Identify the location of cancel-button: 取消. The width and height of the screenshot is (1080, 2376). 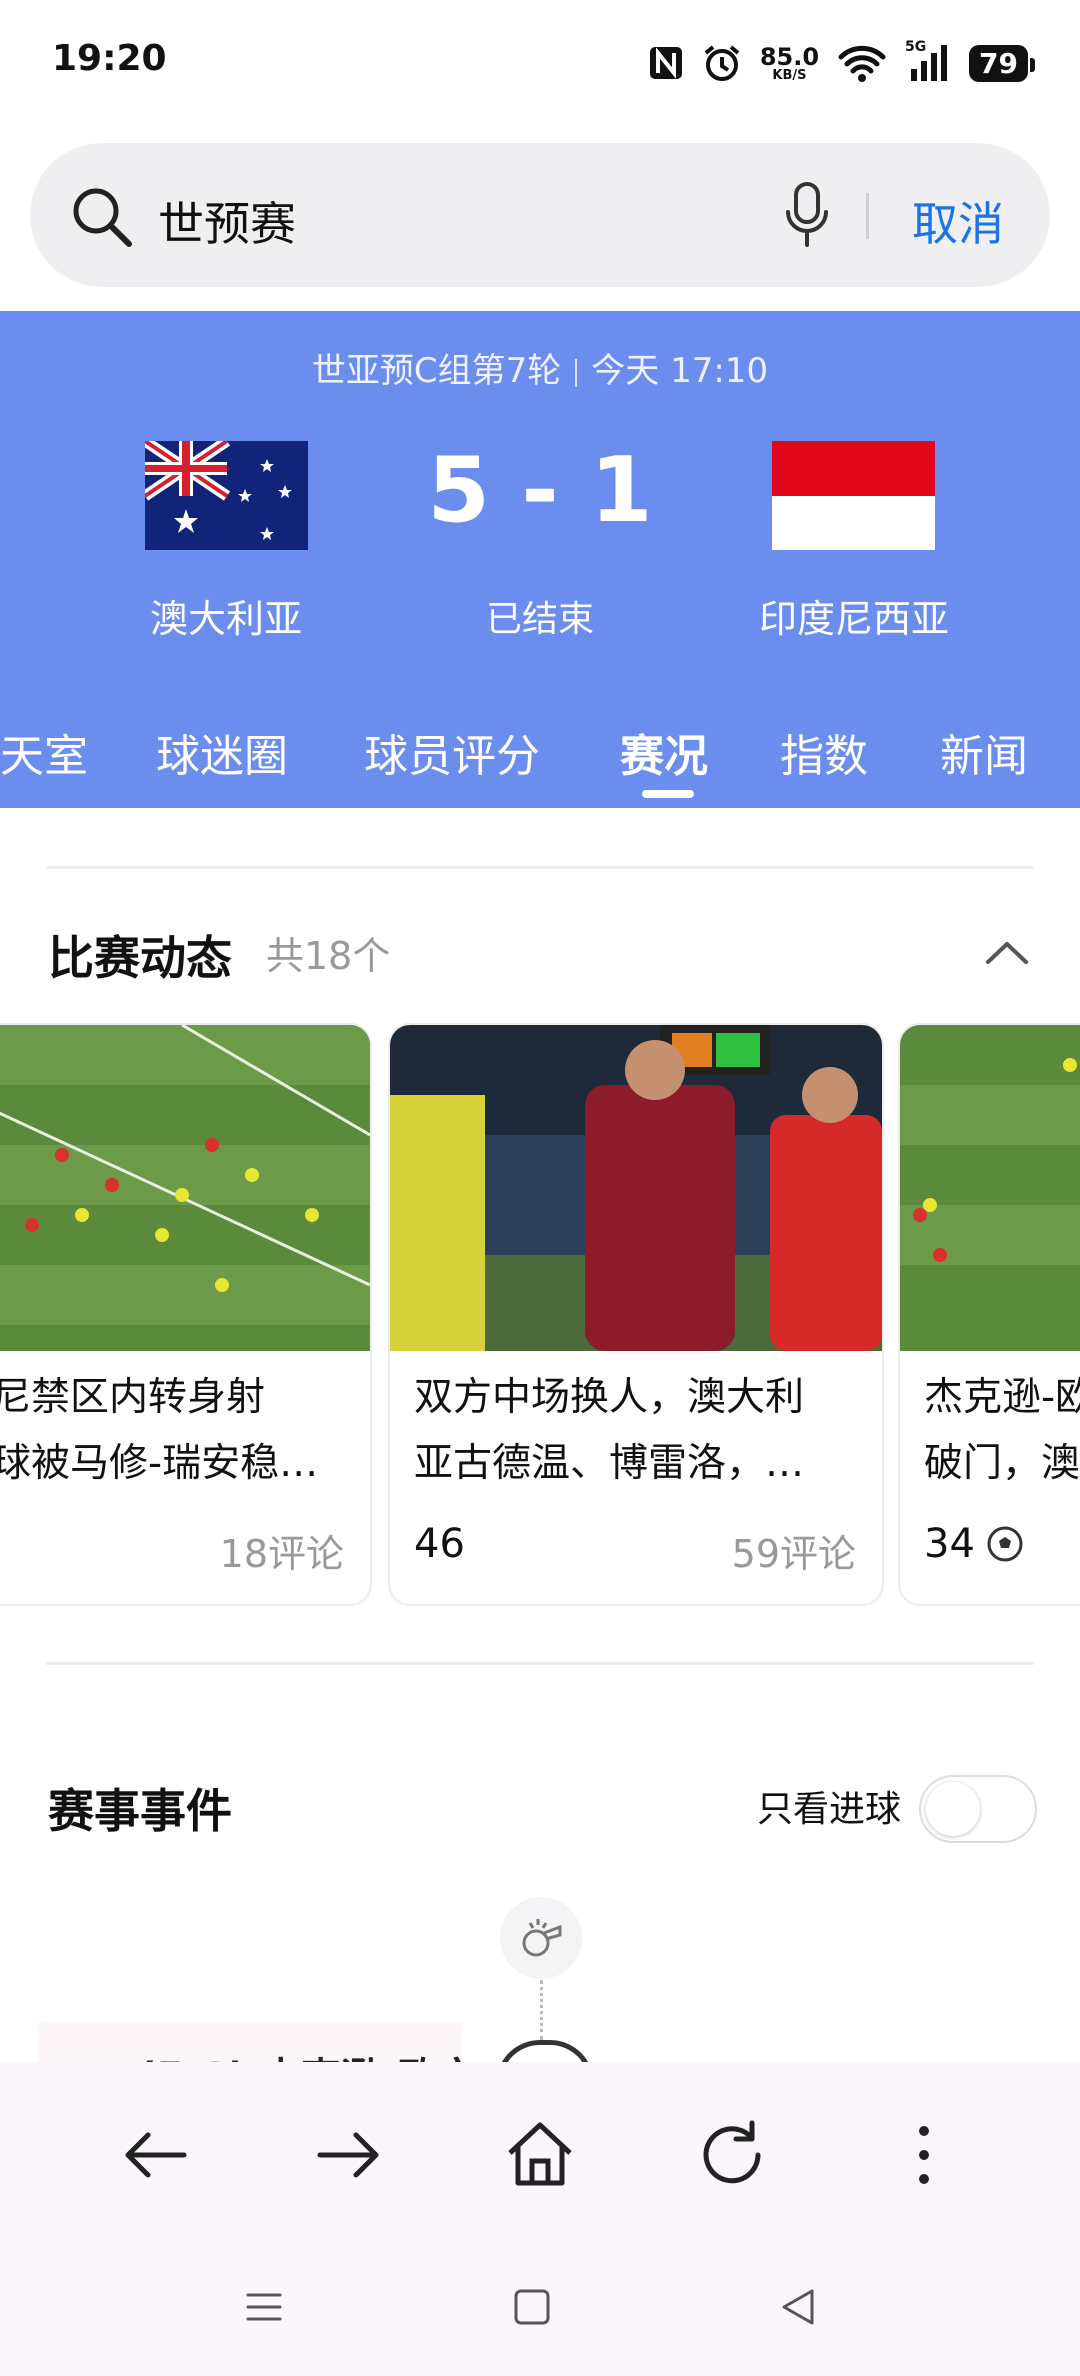
(958, 221).